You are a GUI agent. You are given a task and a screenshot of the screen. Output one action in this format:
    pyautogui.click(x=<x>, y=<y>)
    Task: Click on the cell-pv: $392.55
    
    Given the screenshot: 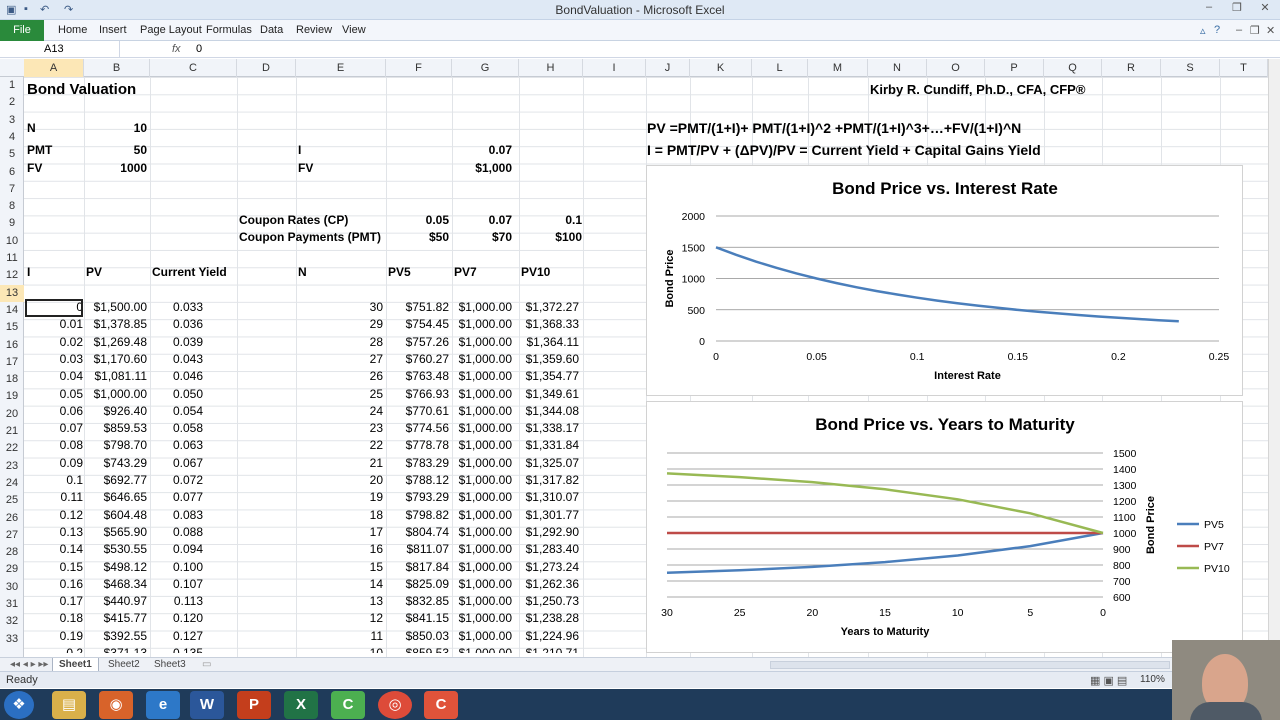 What is the action you would take?
    pyautogui.click(x=115, y=636)
    